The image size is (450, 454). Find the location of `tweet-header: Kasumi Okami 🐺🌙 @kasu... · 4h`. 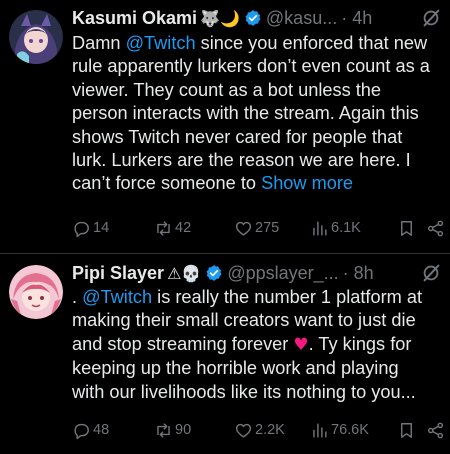

tweet-header: Kasumi Okami 🐺🌙 @kasu... · 4h is located at coordinates (257, 18).